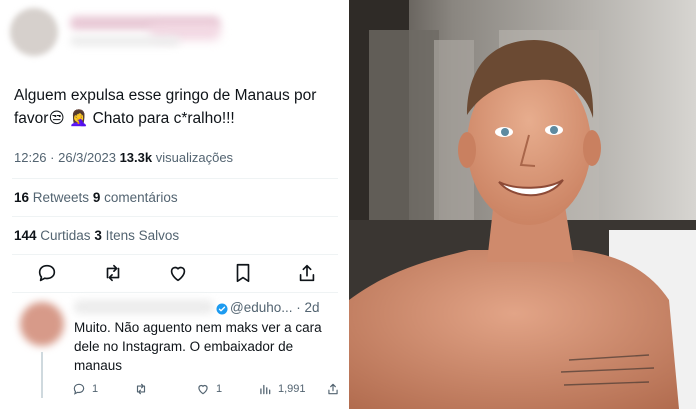 The width and height of the screenshot is (696, 409). I want to click on views-count: 13.3k, so click(136, 157).